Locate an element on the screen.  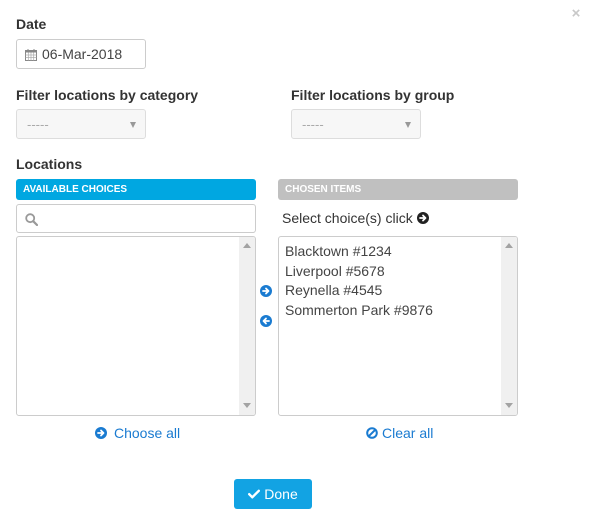
date-field: 06-Mar-2018 is located at coordinates (81, 54).